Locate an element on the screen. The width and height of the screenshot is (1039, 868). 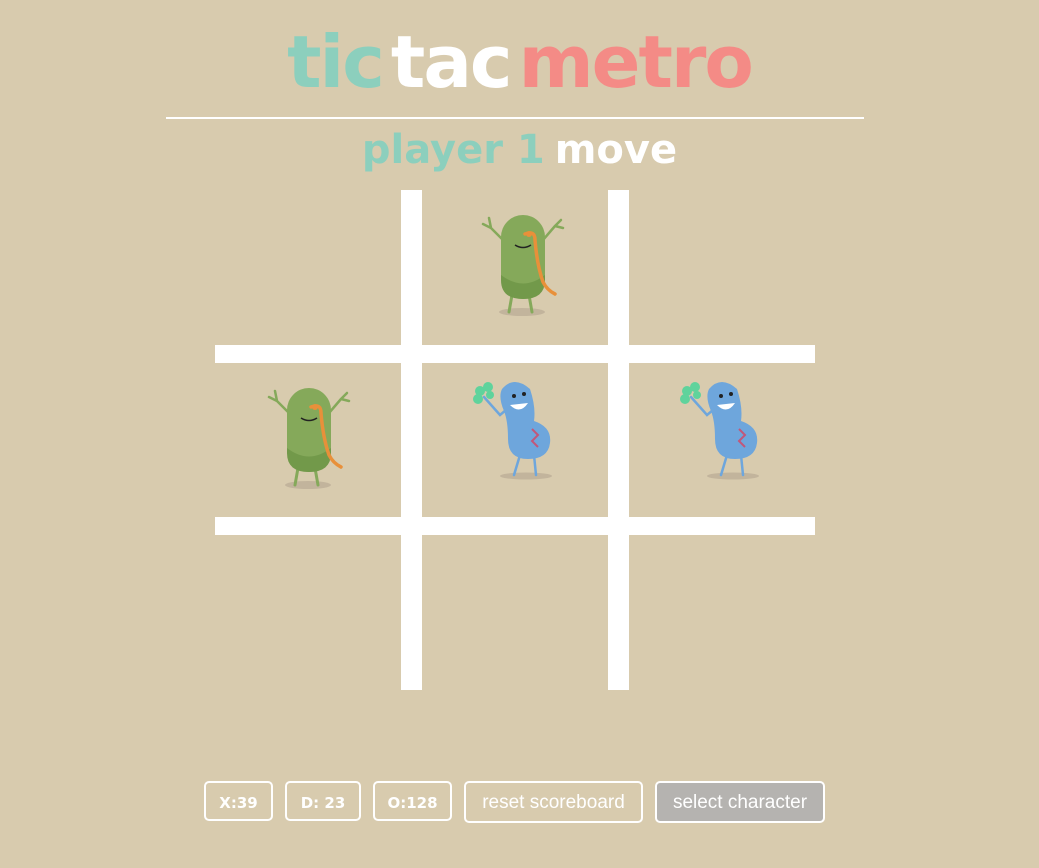
turn-status: player 1 move is located at coordinates (519, 150).